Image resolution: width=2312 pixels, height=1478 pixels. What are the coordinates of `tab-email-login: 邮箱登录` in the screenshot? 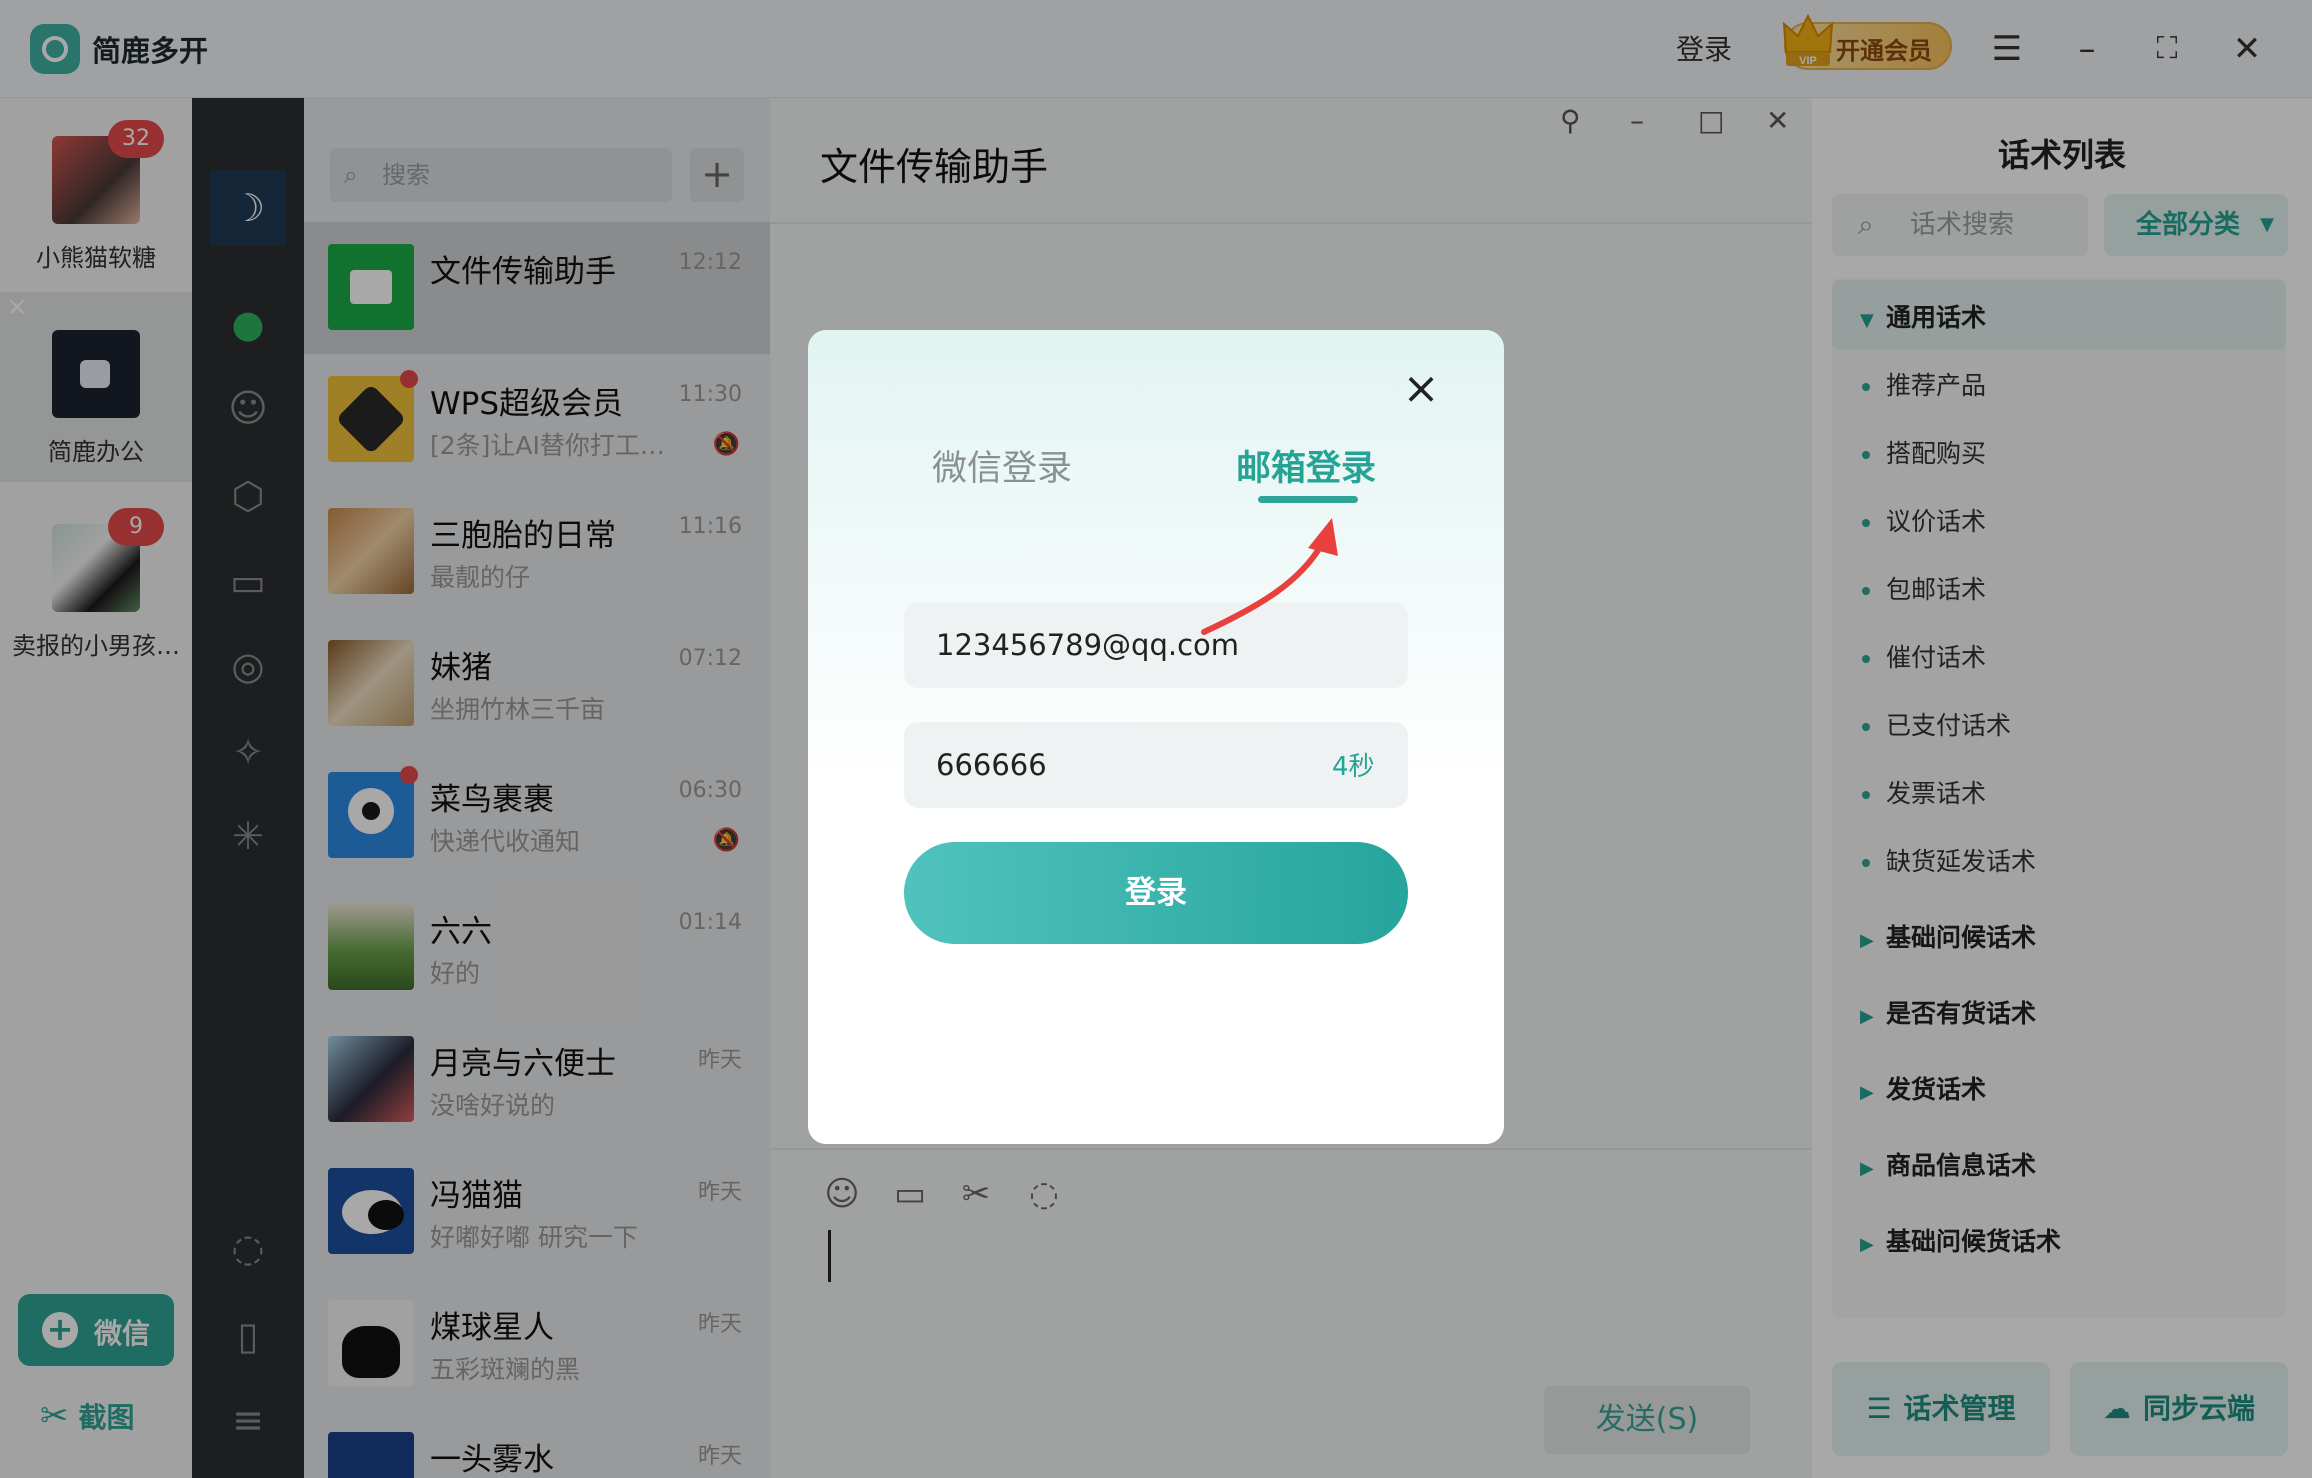 It's located at (1306, 465).